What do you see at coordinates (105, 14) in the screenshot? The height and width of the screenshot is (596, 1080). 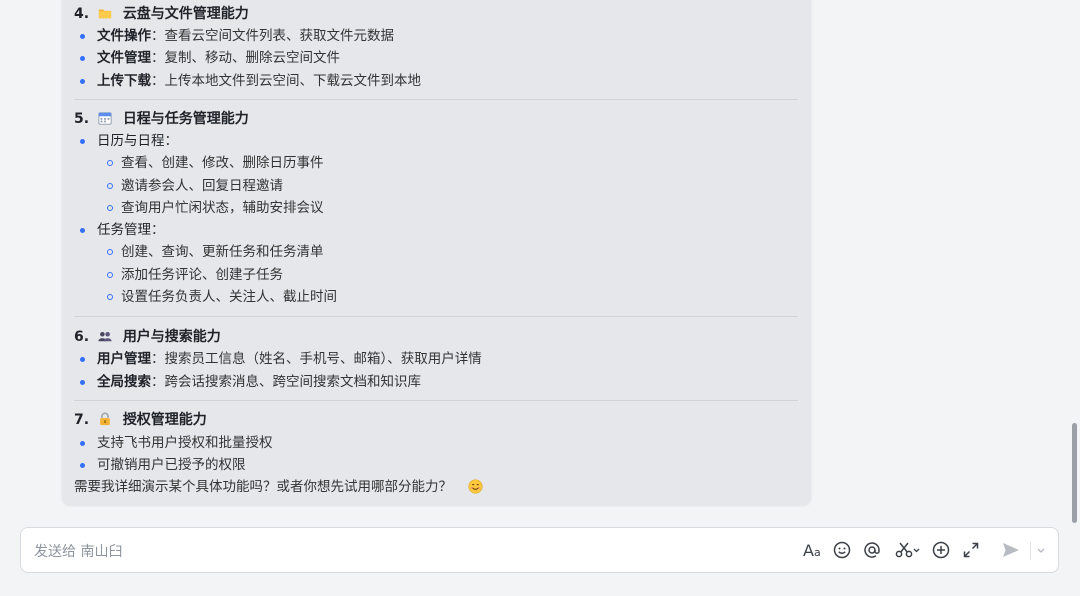 I see `folder-icon` at bounding box center [105, 14].